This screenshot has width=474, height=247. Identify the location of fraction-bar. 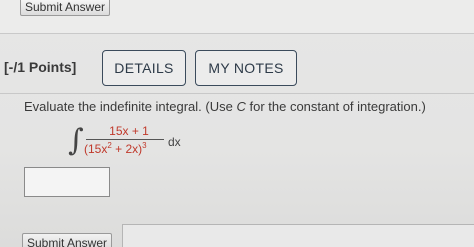
(125, 139).